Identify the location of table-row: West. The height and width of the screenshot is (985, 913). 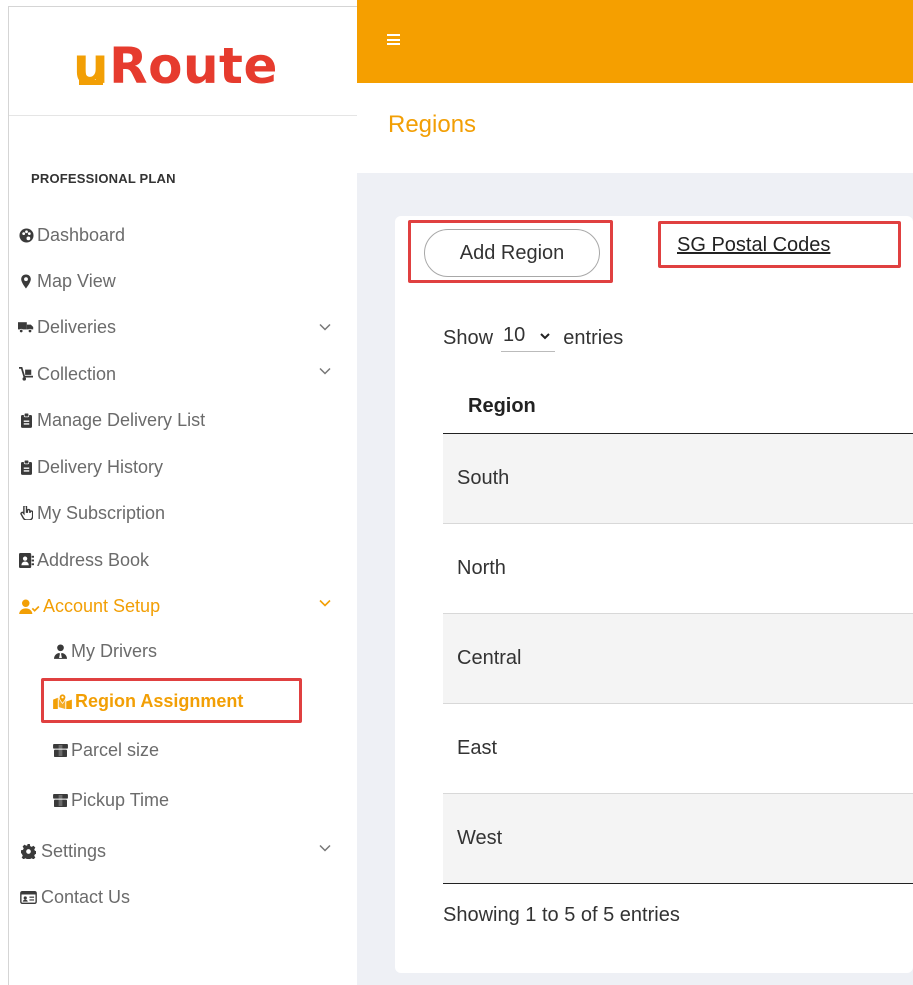
(678, 839).